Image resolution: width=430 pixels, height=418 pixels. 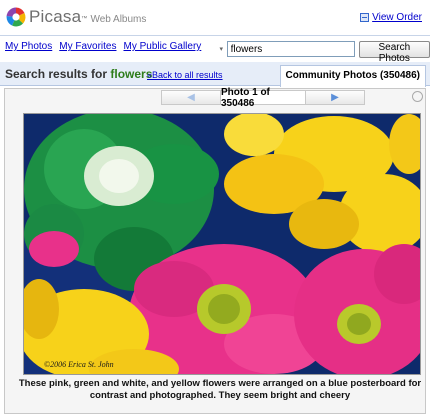 What do you see at coordinates (79, 364) in the screenshot?
I see `photo-watermark: ©2006 Erica St. John` at bounding box center [79, 364].